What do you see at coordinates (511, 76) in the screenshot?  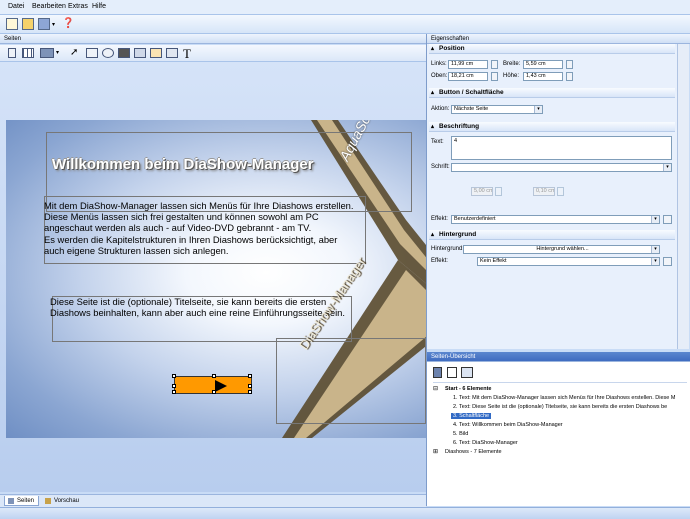 I see `hoehe-label: Höhe:` at bounding box center [511, 76].